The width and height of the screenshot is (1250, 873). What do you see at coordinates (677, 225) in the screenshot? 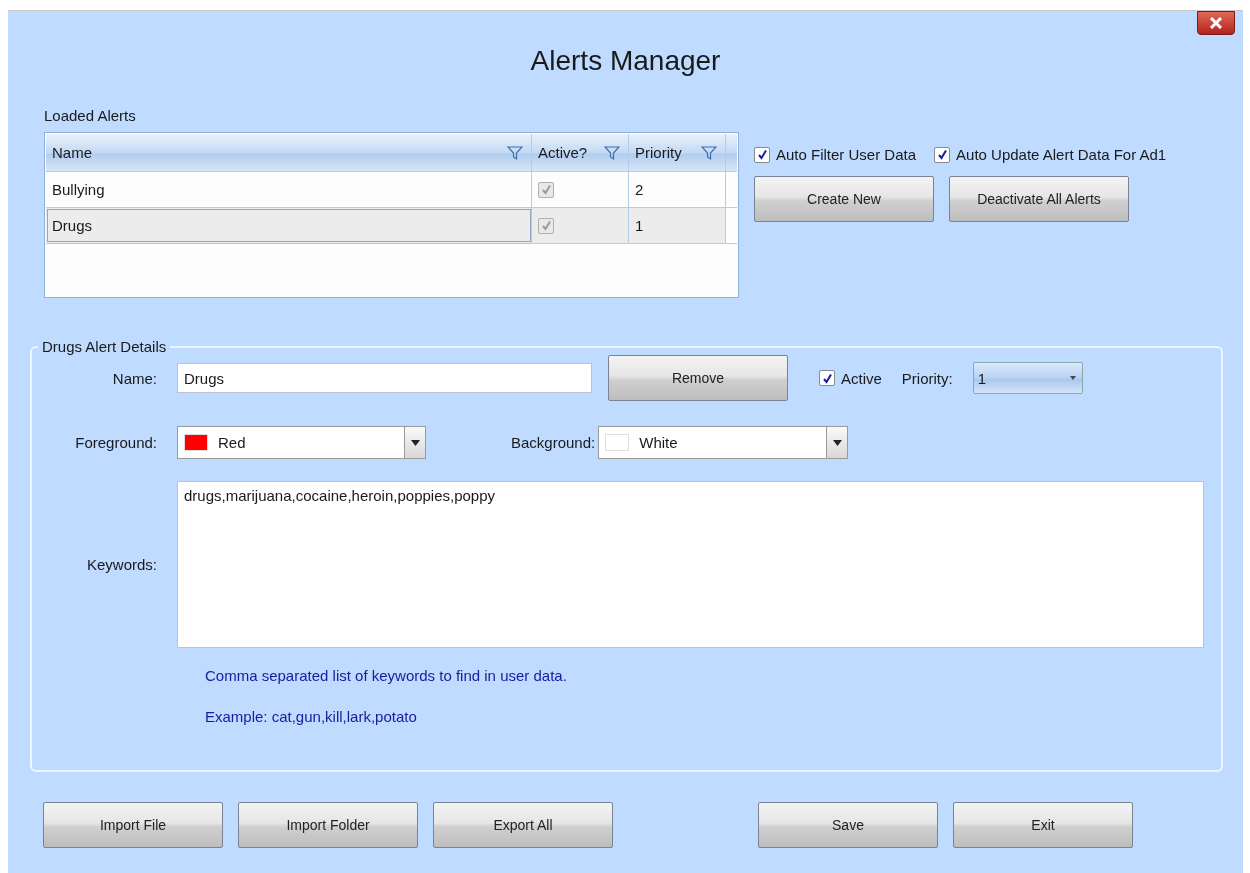
I see `table-cell: 1` at bounding box center [677, 225].